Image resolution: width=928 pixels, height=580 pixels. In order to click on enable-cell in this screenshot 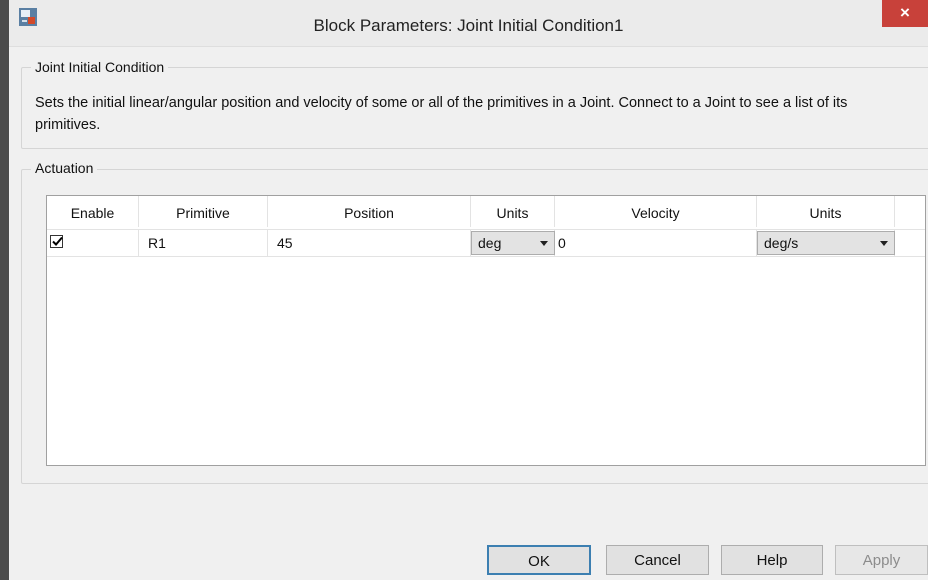, I will do `click(93, 243)`.